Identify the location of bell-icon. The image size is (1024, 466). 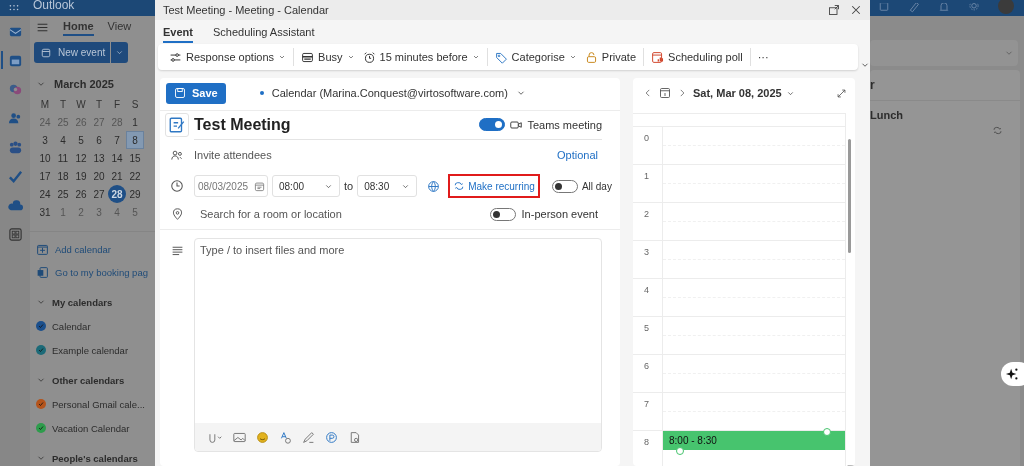
(944, 8).